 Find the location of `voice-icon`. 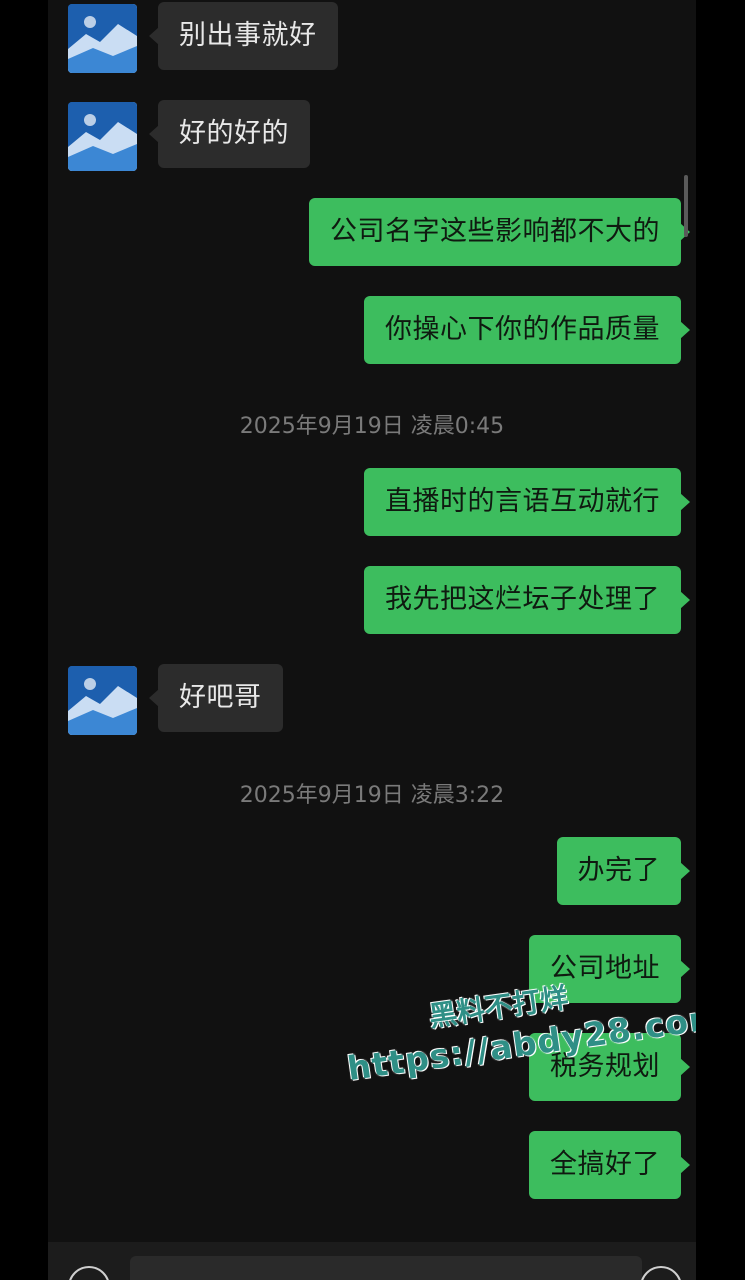

voice-icon is located at coordinates (89, 1273).